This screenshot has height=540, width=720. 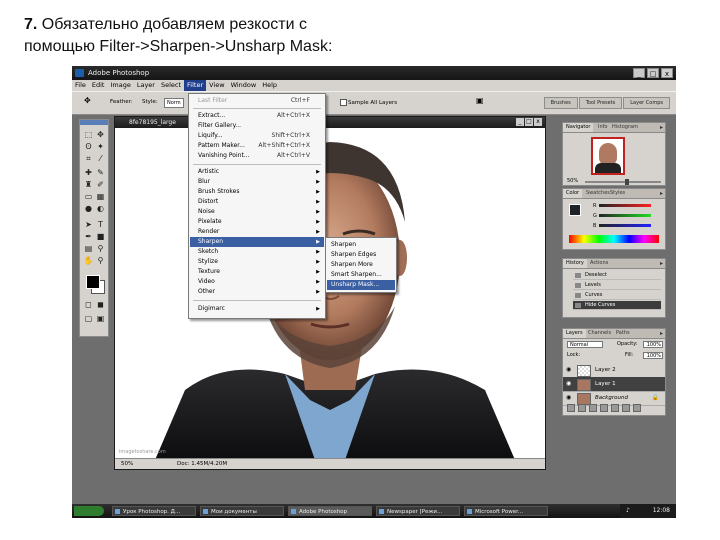 I want to click on menu-item-artistic: Artistic ▶, so click(x=257, y=172).